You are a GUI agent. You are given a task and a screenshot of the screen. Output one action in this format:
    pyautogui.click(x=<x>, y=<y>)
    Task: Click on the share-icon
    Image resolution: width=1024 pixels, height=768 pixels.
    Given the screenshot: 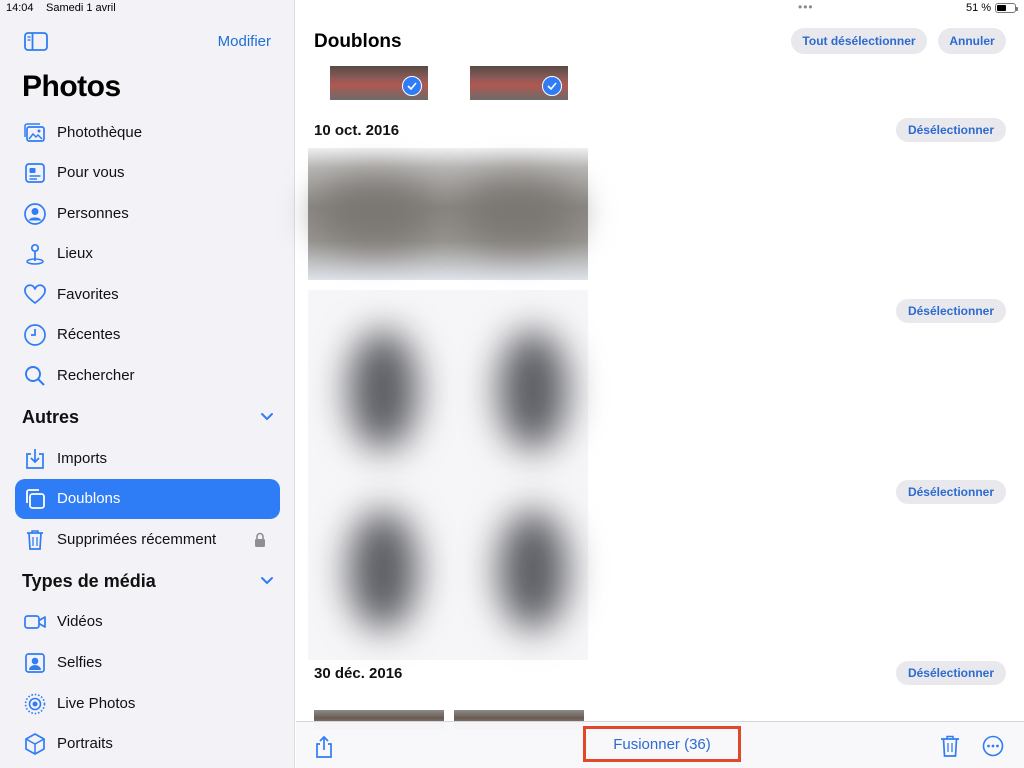 What is the action you would take?
    pyautogui.click(x=324, y=747)
    